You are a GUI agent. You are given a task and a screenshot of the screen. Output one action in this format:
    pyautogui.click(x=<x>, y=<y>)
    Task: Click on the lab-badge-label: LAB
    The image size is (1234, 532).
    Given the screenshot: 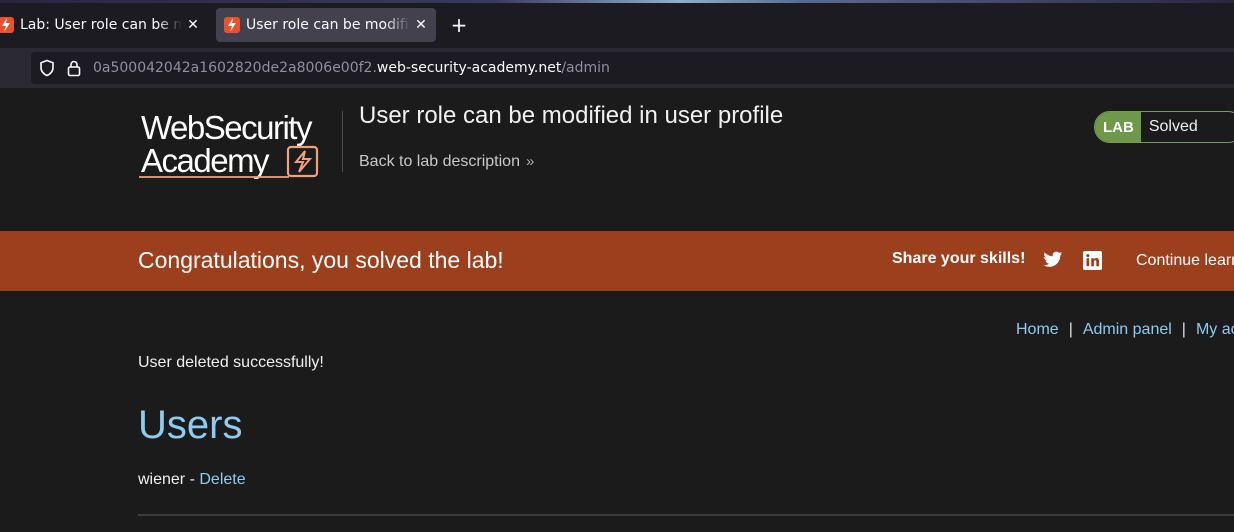 What is the action you would take?
    pyautogui.click(x=1118, y=127)
    